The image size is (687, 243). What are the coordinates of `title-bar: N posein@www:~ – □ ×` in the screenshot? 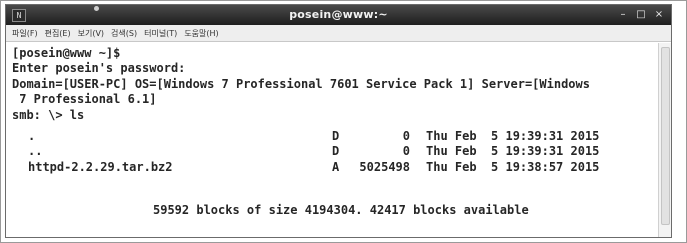 It's located at (338, 15).